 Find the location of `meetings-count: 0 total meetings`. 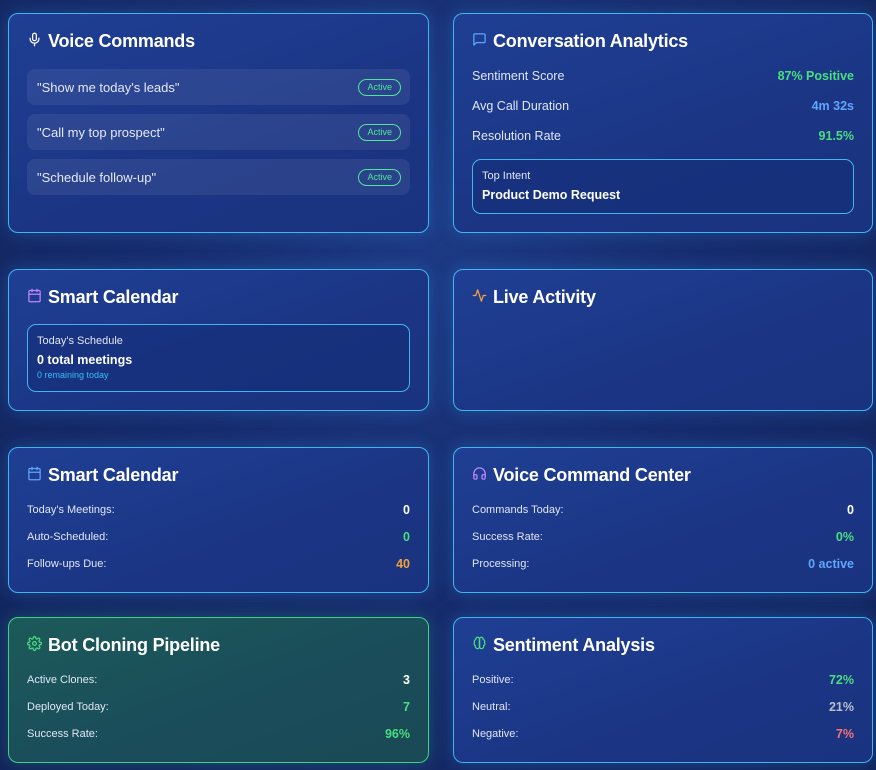

meetings-count: 0 total meetings is located at coordinates (85, 360).